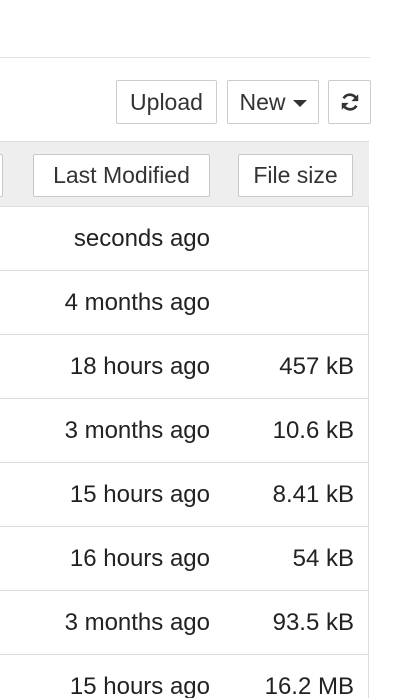 The width and height of the screenshot is (416, 698). I want to click on file-size-cell: 8.41 kB, so click(313, 494).